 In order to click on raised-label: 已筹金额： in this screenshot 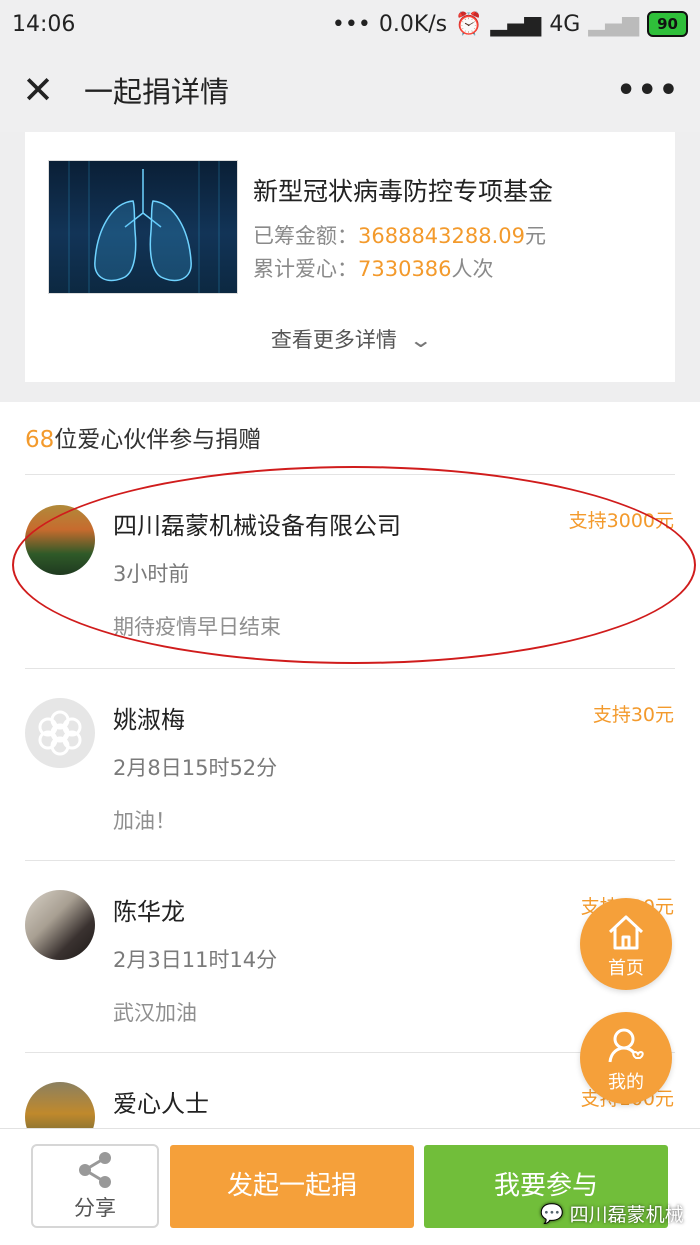, I will do `click(305, 236)`.